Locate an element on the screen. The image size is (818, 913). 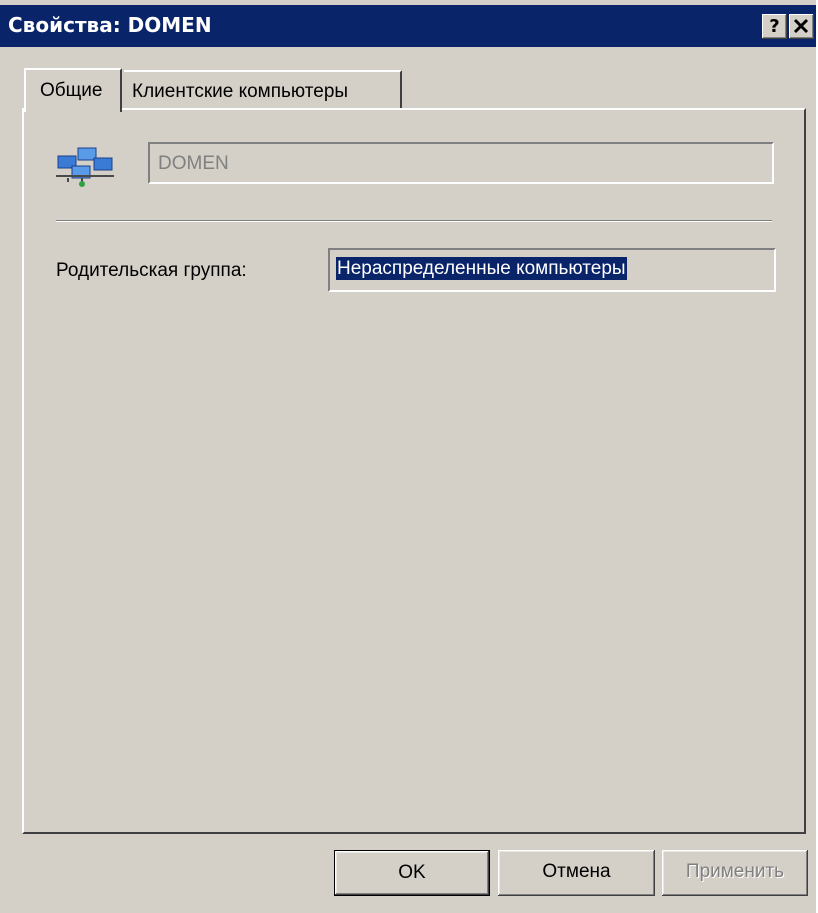
parent-group-value: Нераспределенные компьютеры is located at coordinates (481, 268).